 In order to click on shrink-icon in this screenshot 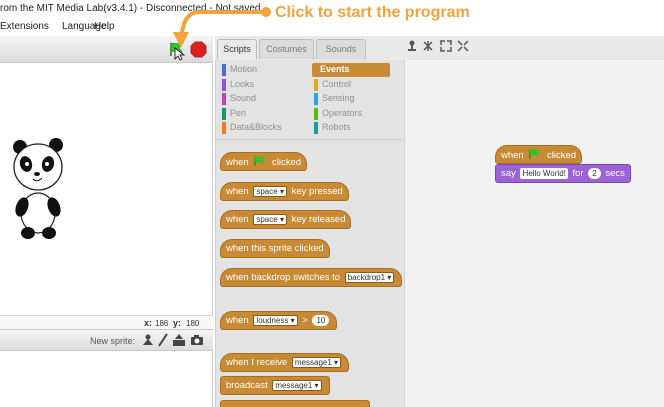, I will do `click(463, 46)`.